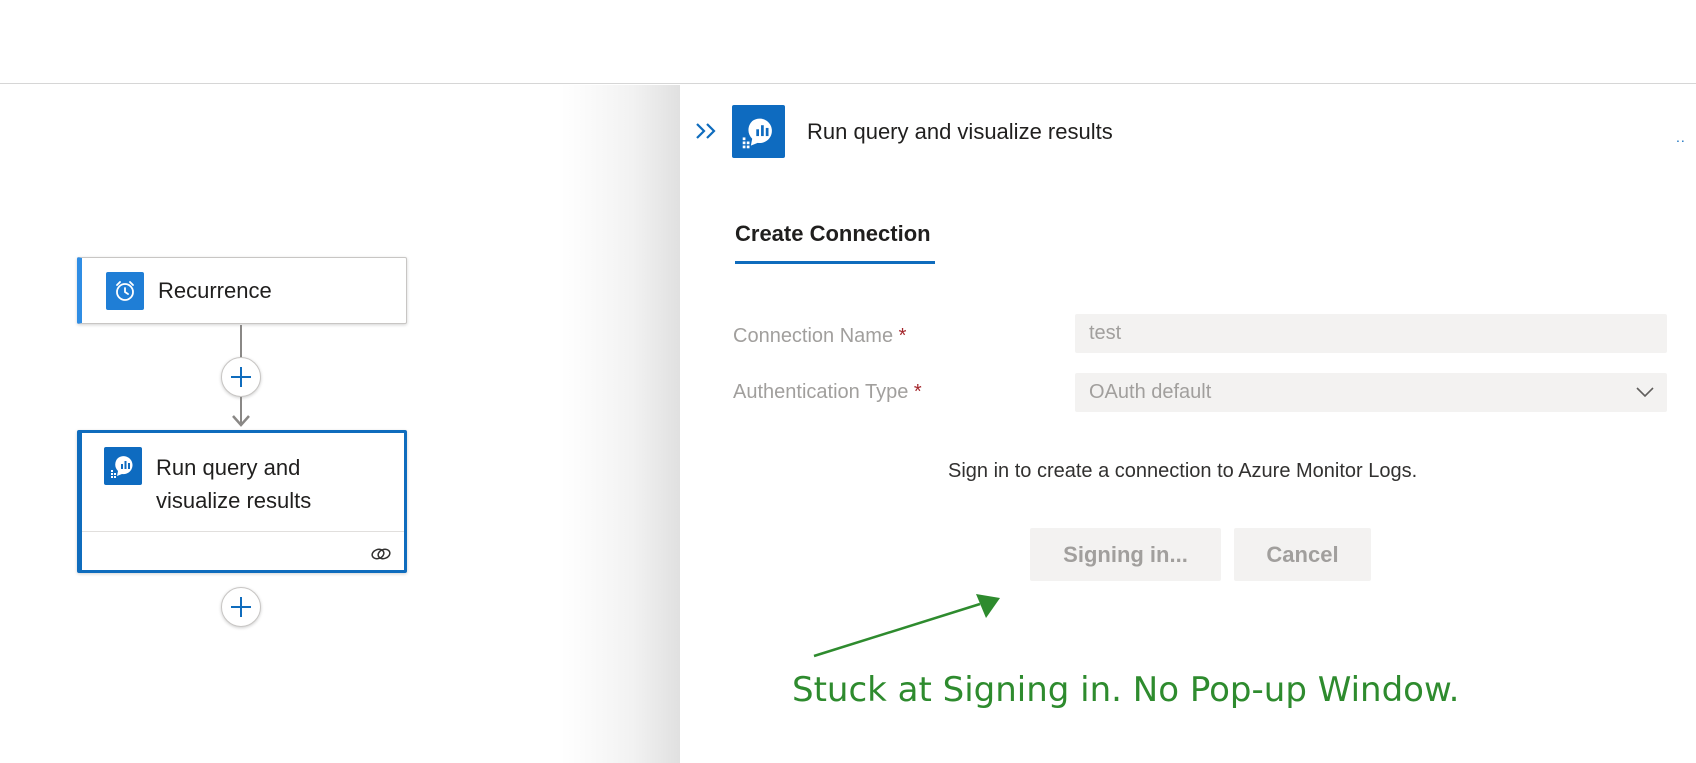 The height and width of the screenshot is (763, 1696). What do you see at coordinates (1150, 392) in the screenshot?
I see `auth-type-value: OAuth default` at bounding box center [1150, 392].